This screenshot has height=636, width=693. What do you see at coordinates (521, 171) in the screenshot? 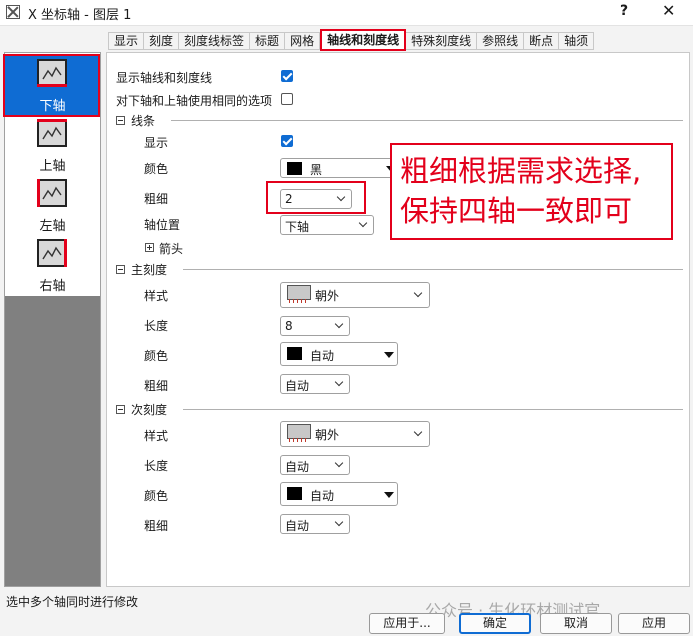
I see `annotation-line-1: 粗细根据需求选择,` at bounding box center [521, 171].